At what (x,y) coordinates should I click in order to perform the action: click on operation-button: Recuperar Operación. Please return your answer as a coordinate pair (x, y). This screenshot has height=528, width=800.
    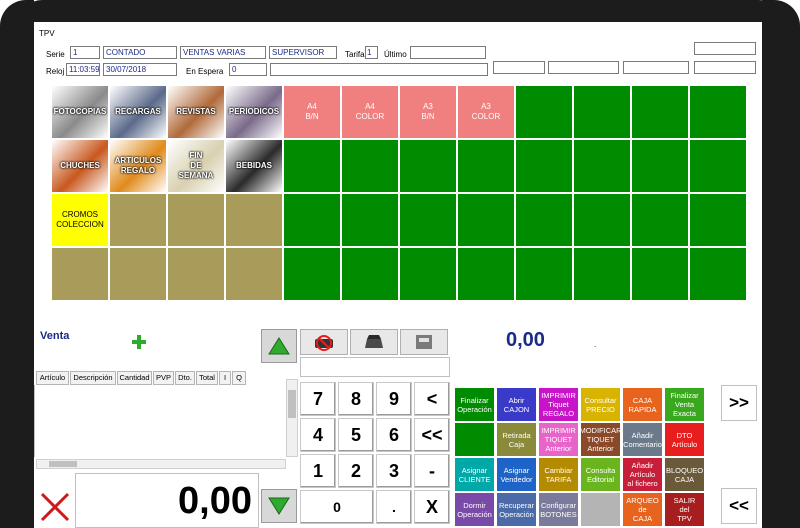
    Looking at the image, I should click on (516, 509).